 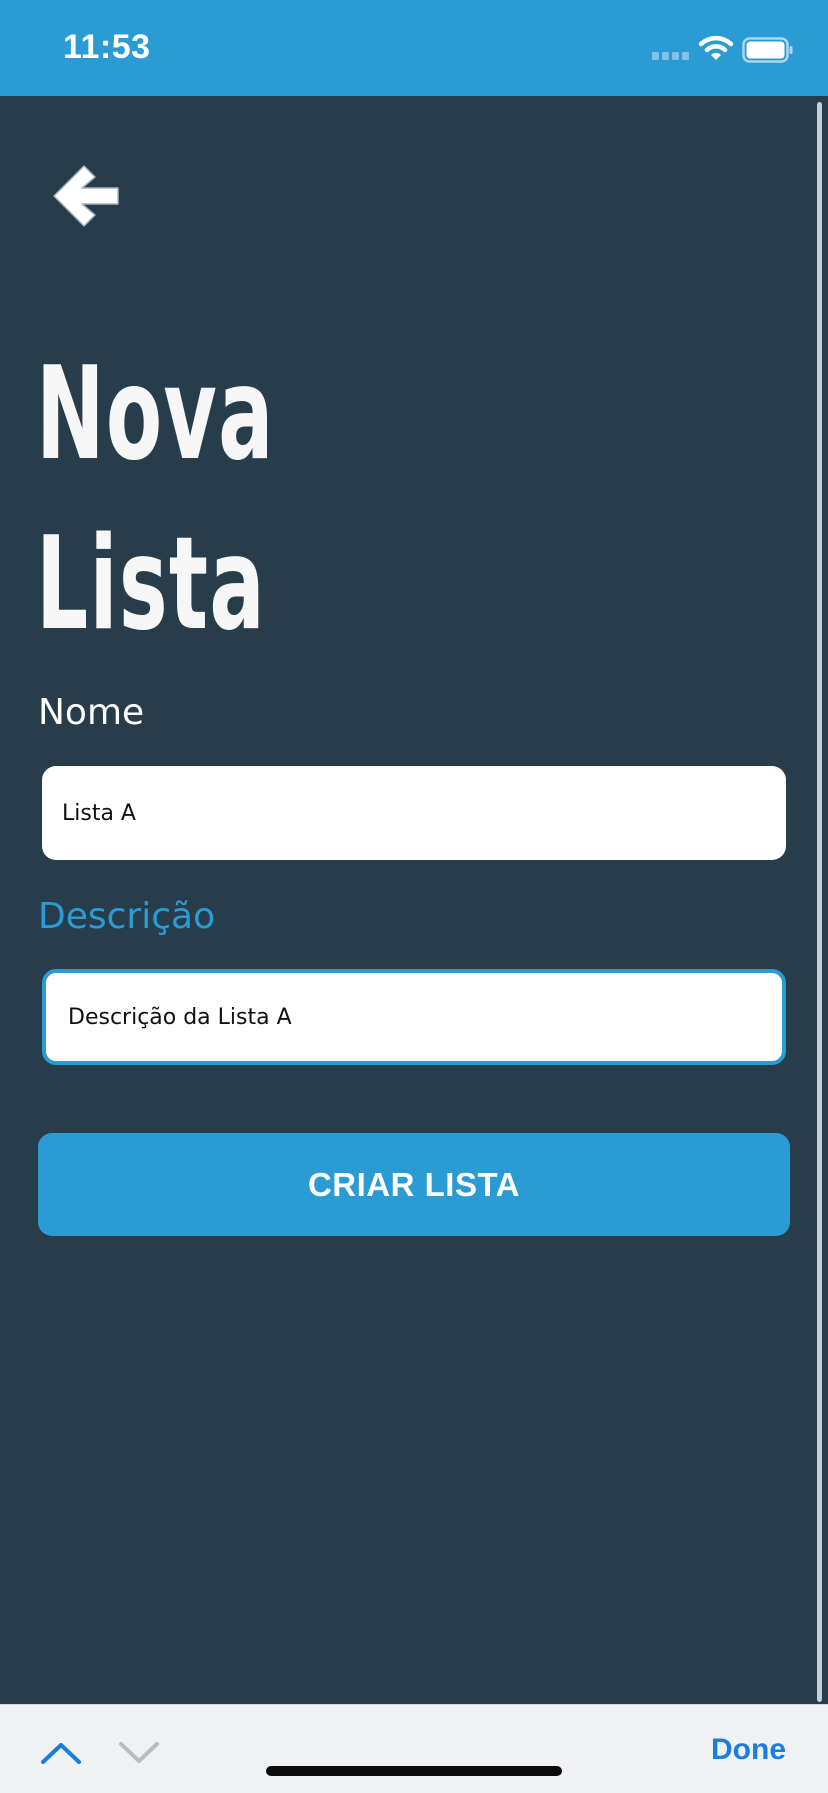 What do you see at coordinates (414, 813) in the screenshot?
I see `name-input: Lista A` at bounding box center [414, 813].